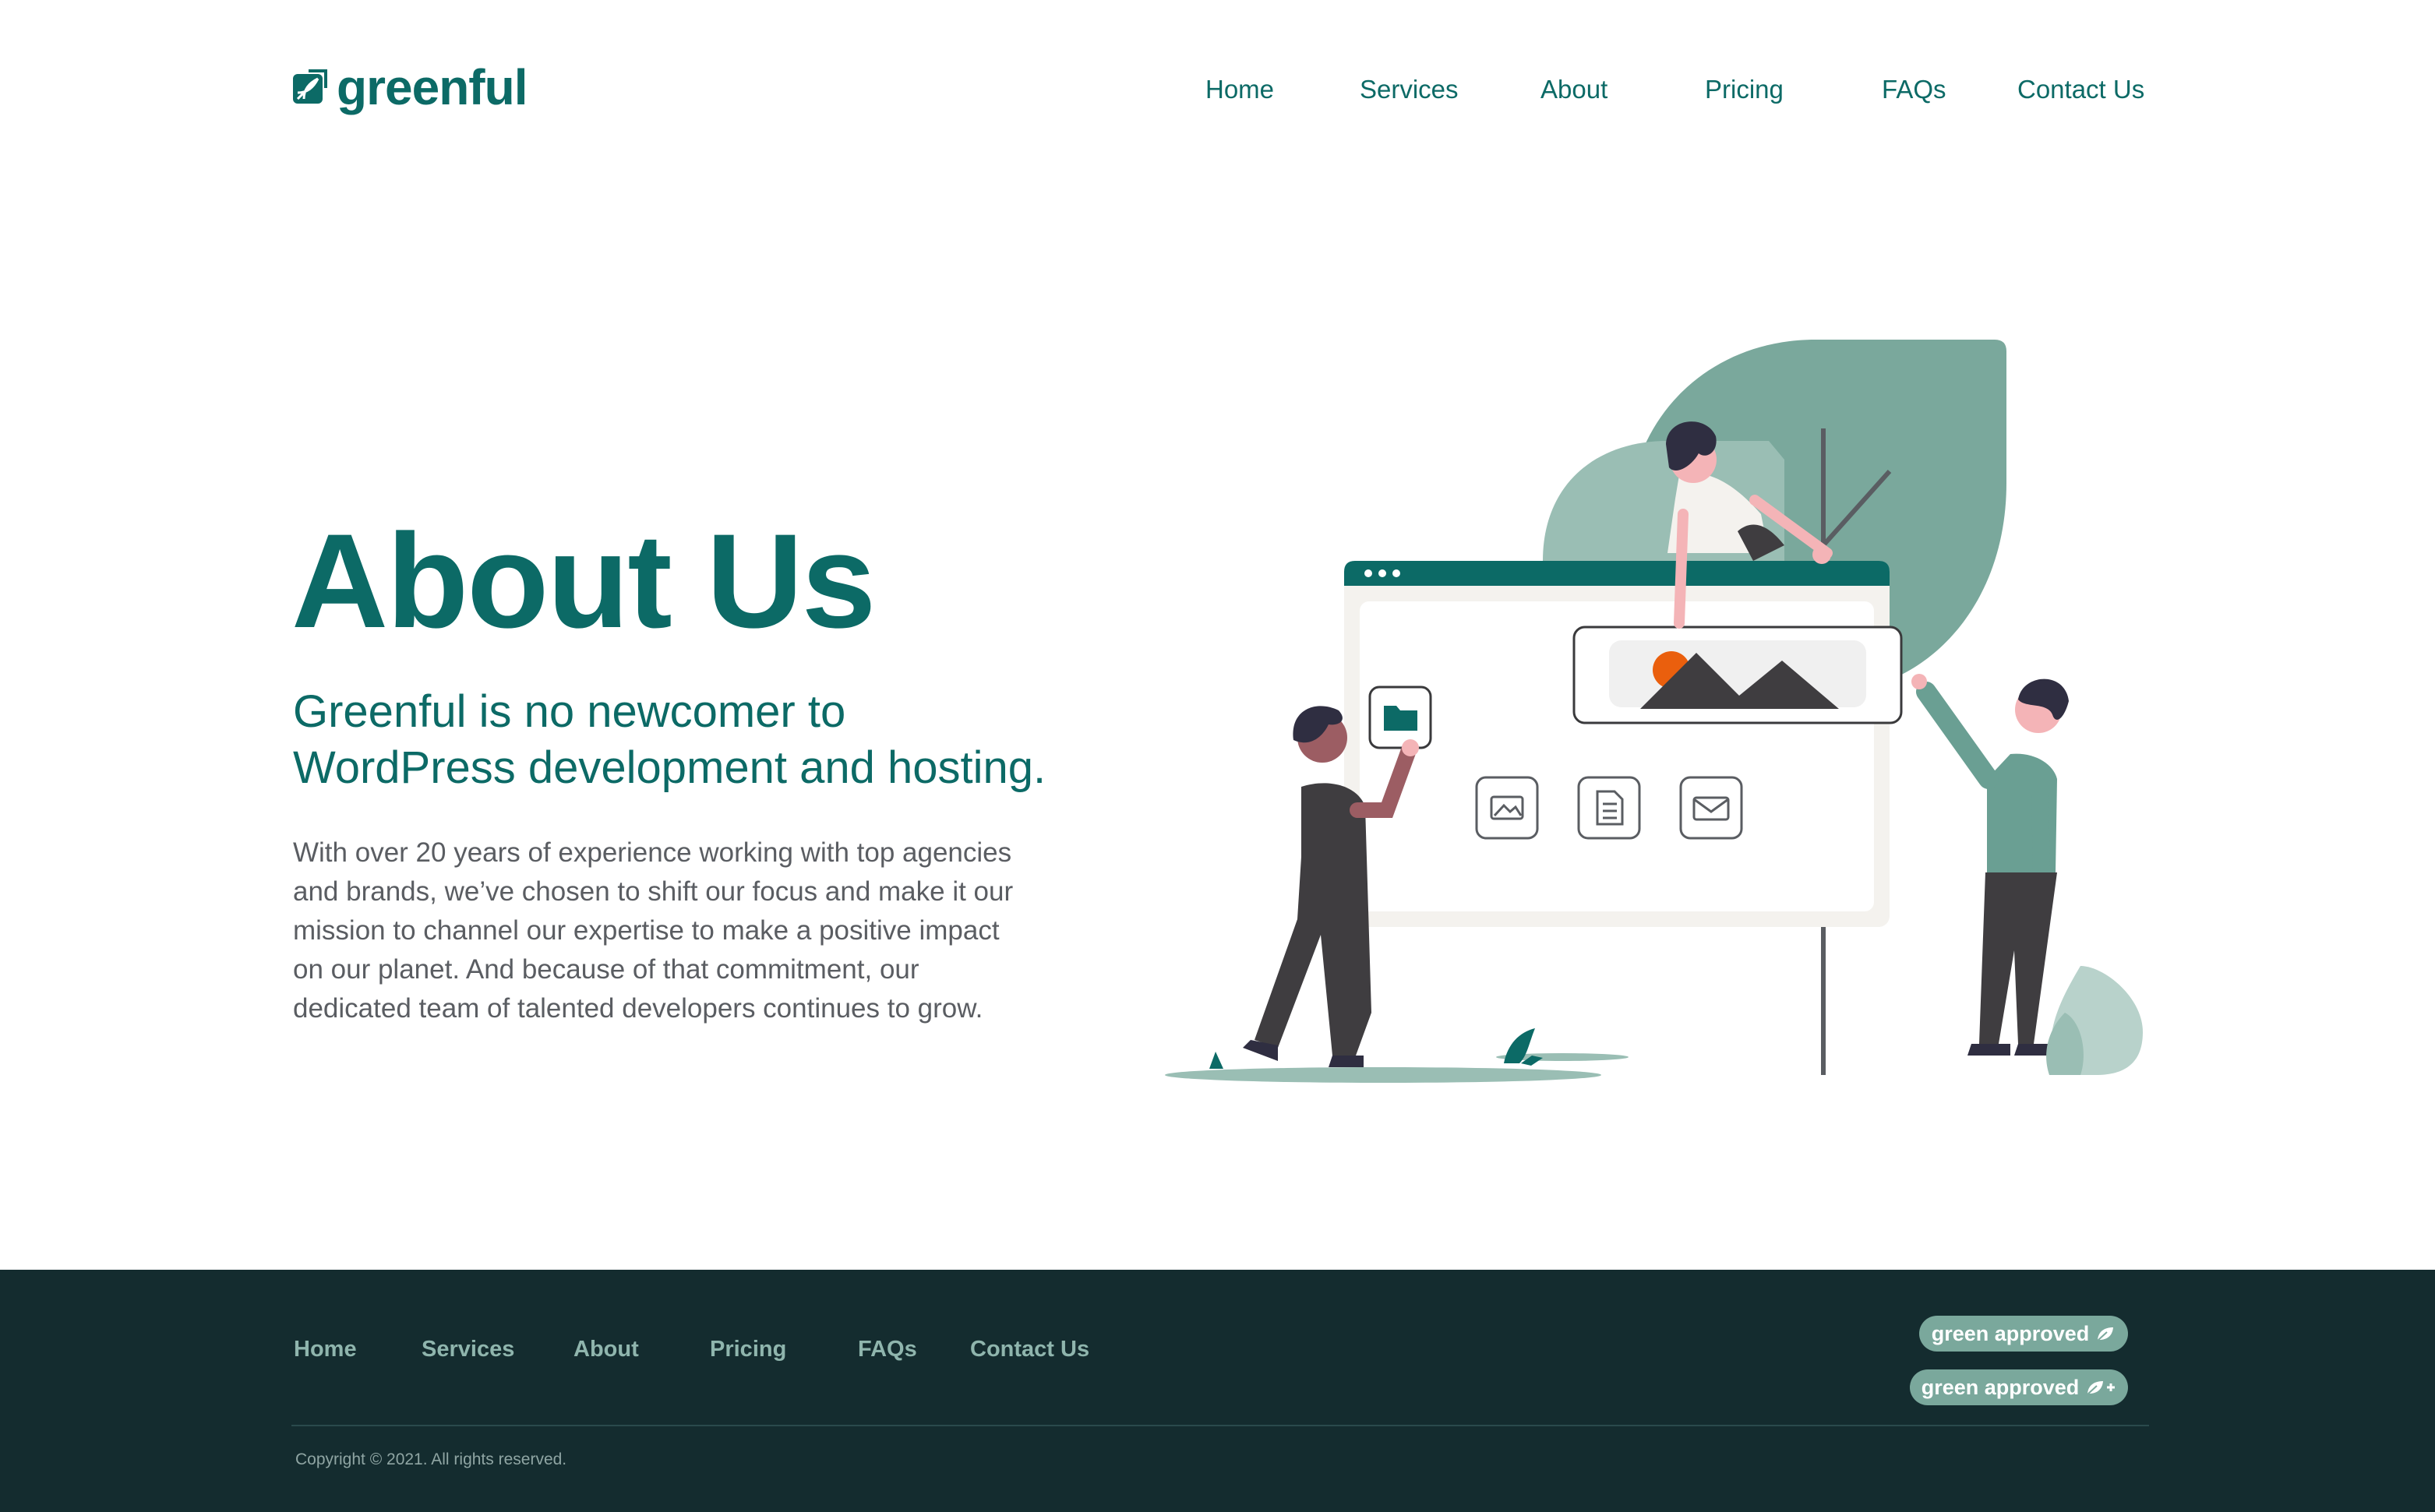  I want to click on mail-icon, so click(1711, 808).